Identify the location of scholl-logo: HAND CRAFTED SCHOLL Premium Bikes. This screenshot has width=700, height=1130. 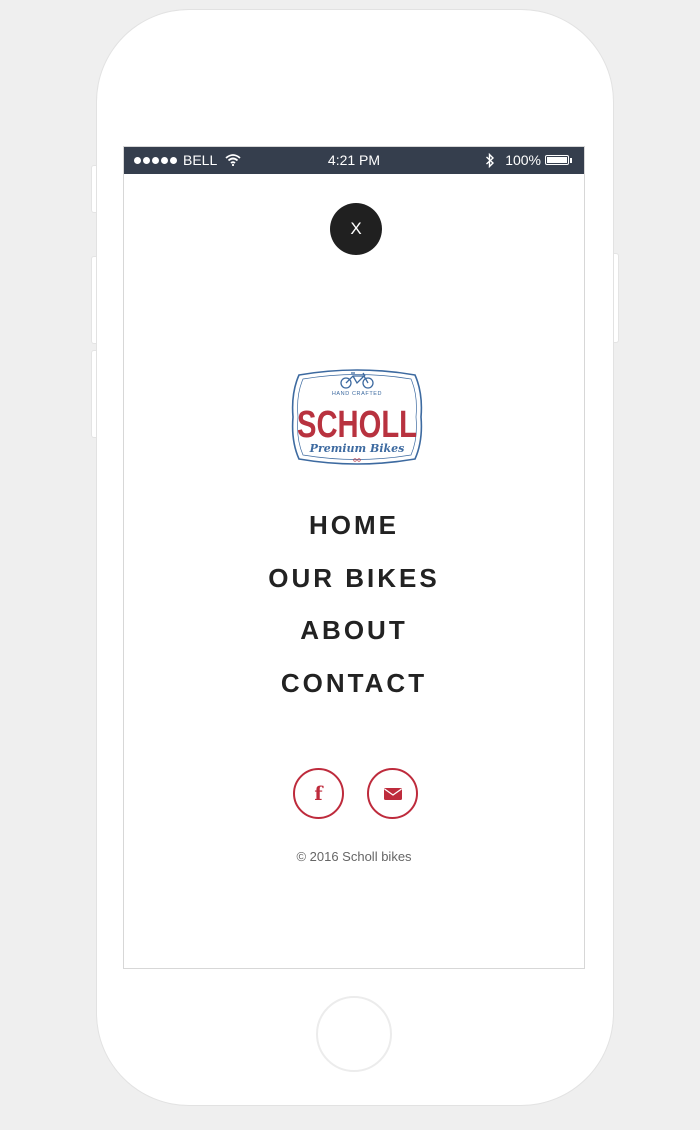
(357, 417).